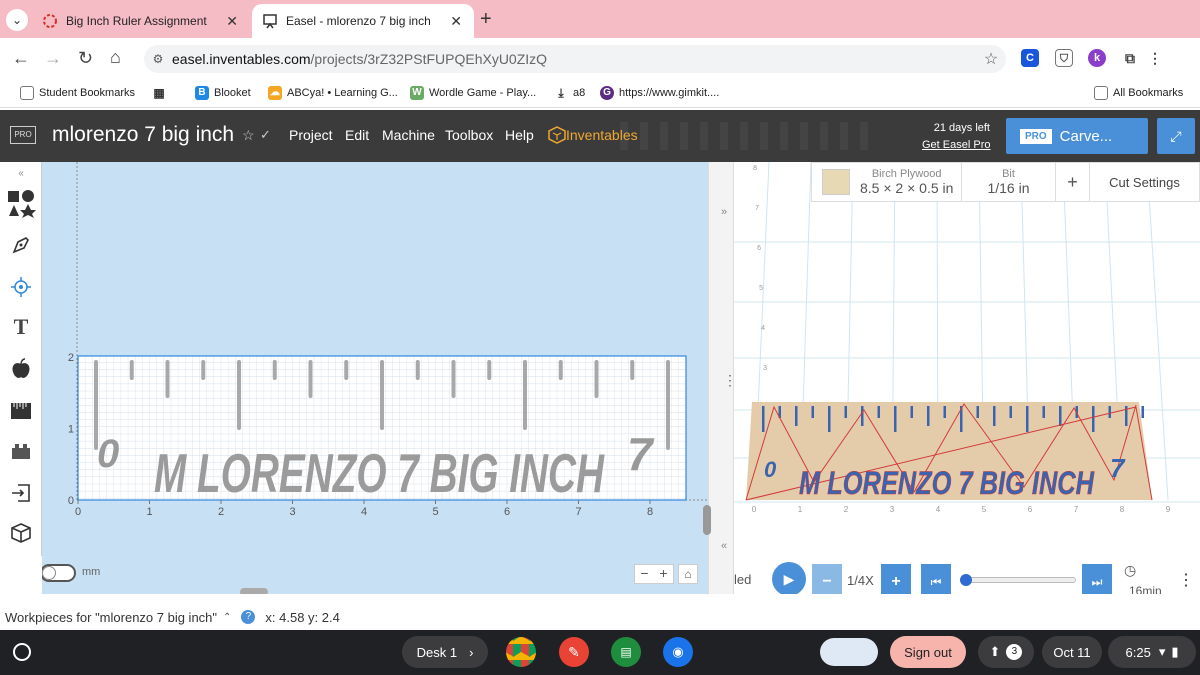 The width and height of the screenshot is (1200, 675). I want to click on pen-icon, so click(21, 245).